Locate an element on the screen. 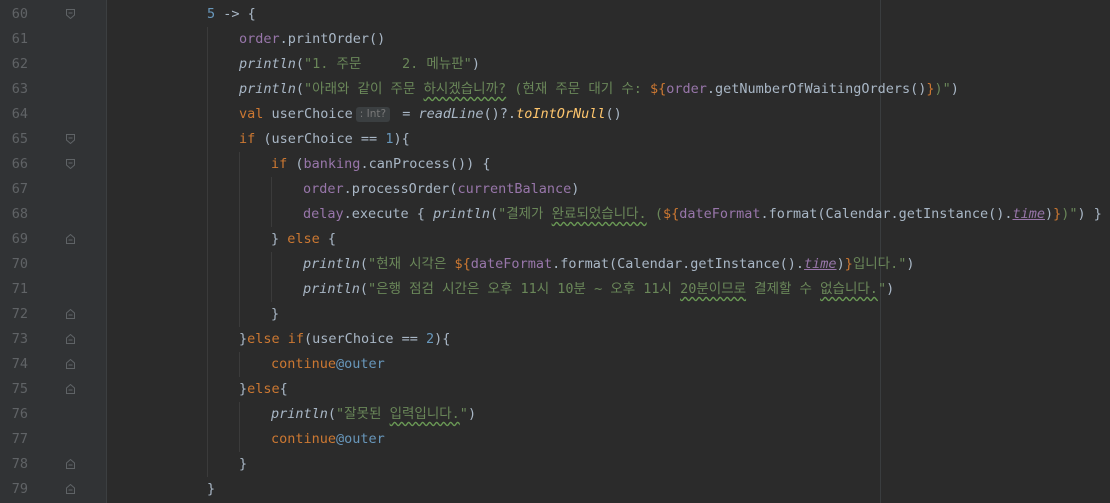 The height and width of the screenshot is (503, 1110). code-line: 73 }else if(userChoice == 2){ is located at coordinates (555, 339).